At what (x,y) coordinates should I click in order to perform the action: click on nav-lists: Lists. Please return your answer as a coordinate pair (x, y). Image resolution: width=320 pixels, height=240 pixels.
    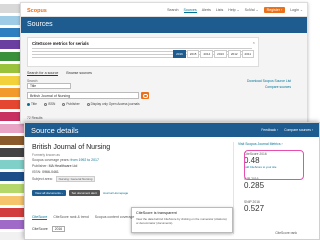
    Looking at the image, I should click on (219, 10).